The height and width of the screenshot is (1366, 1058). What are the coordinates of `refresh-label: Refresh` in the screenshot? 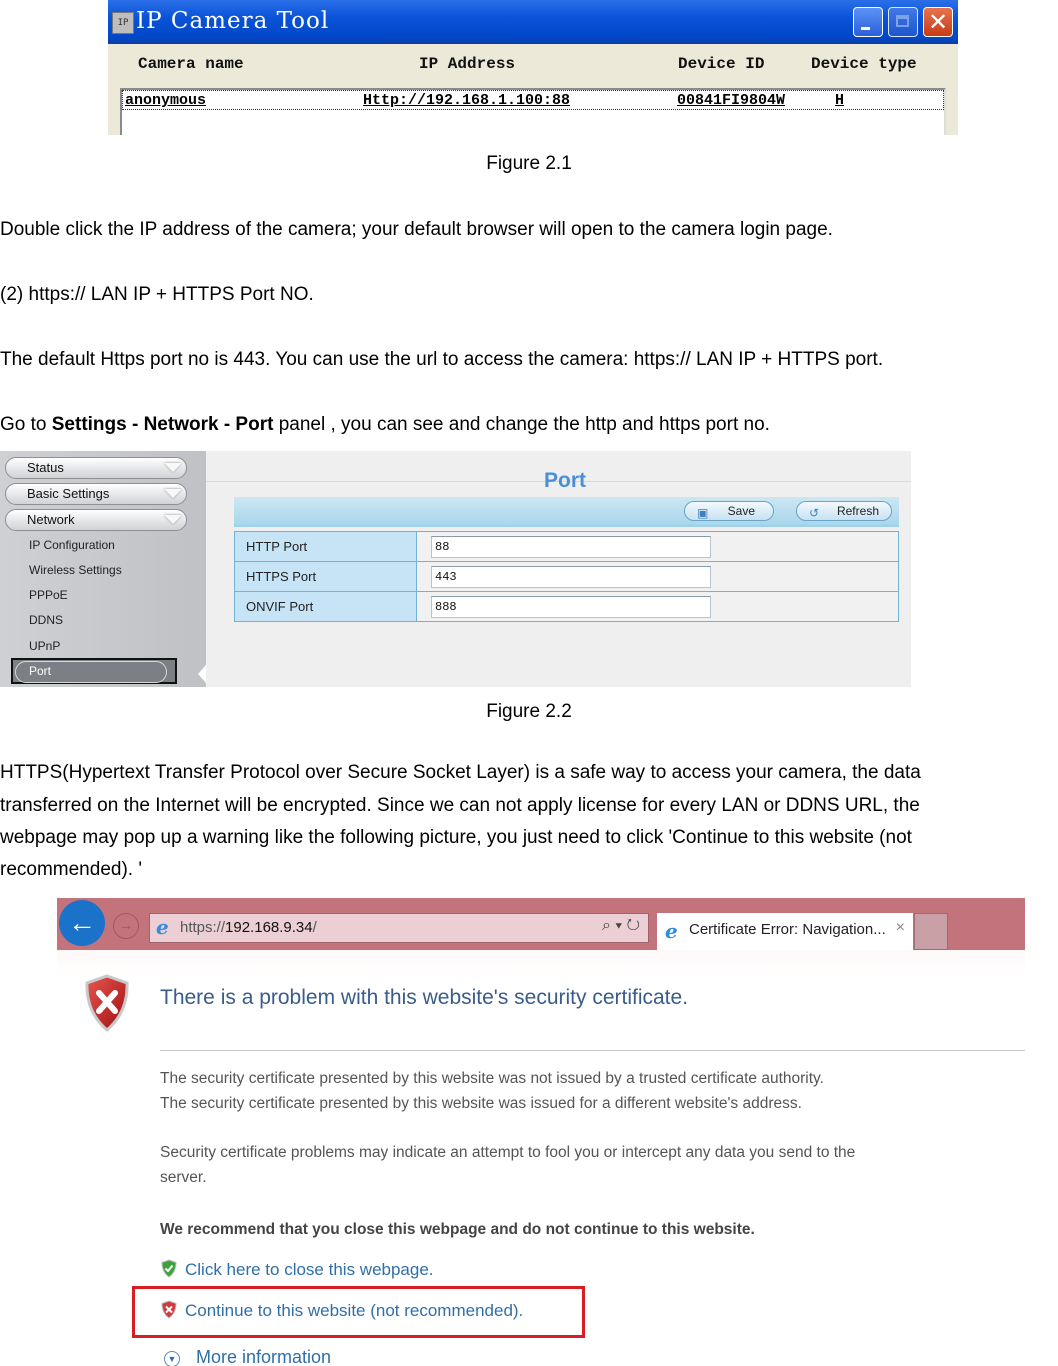 It's located at (857, 511).